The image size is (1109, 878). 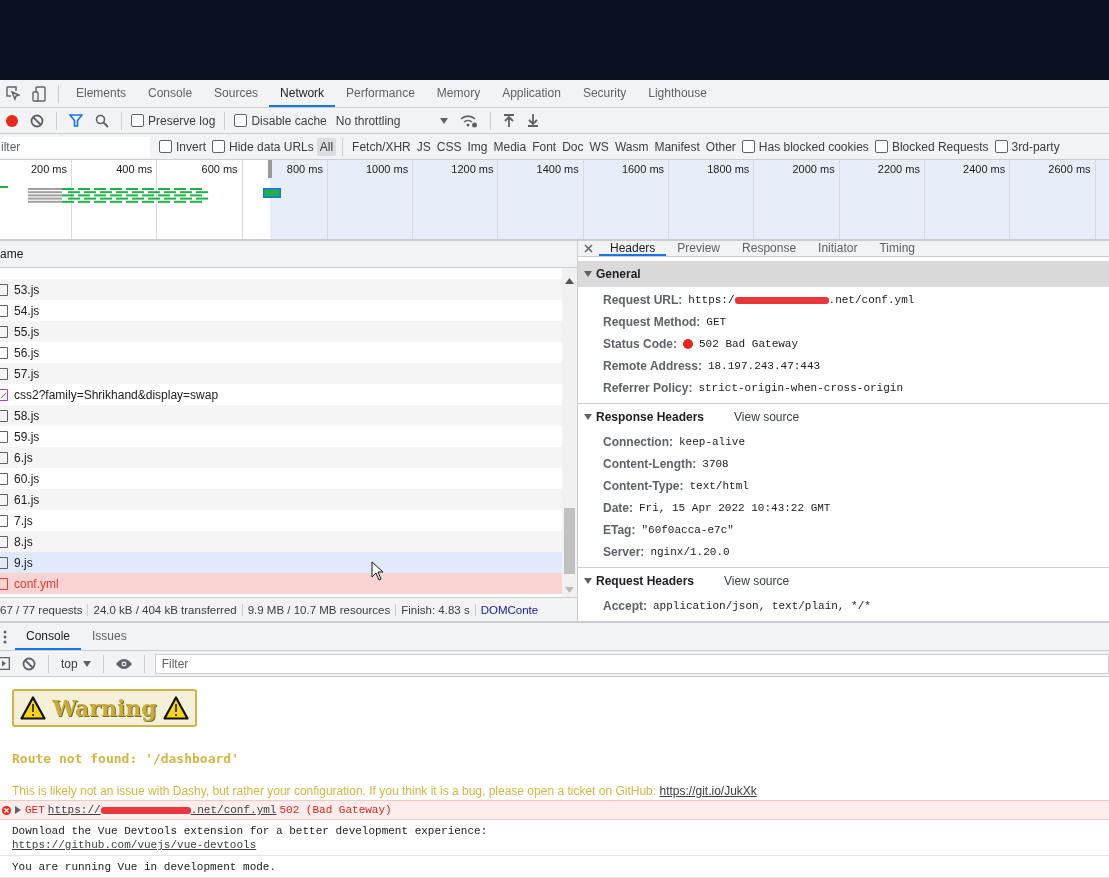 I want to click on type-filter: Font, so click(x=544, y=146).